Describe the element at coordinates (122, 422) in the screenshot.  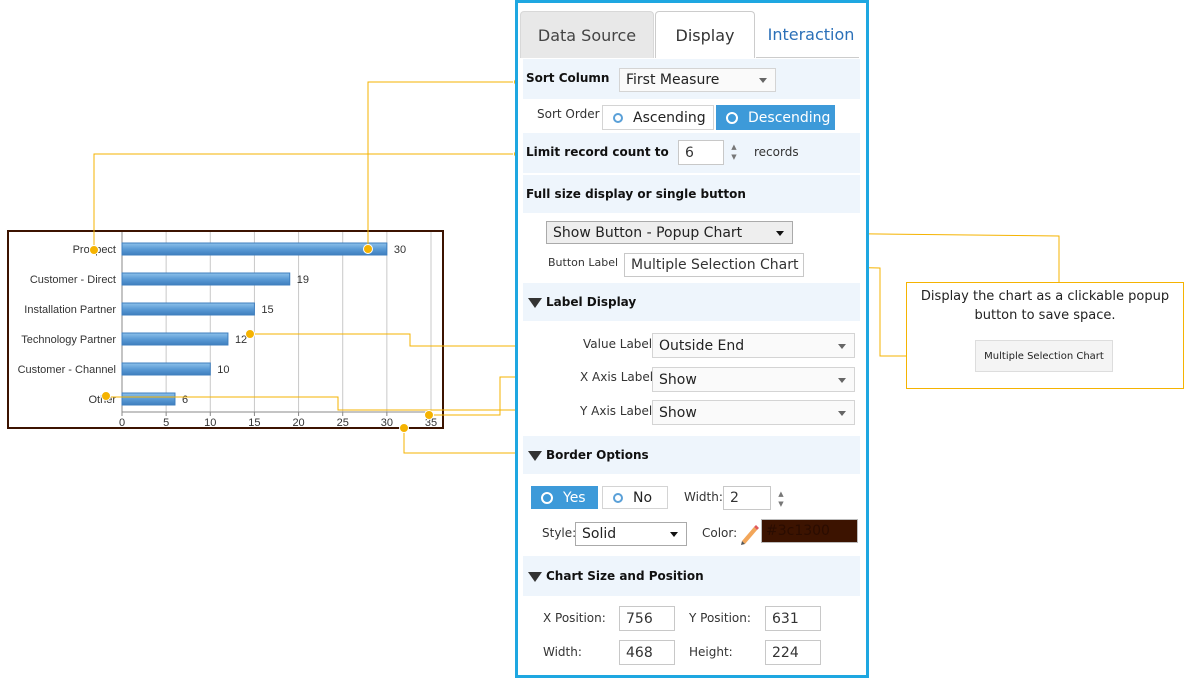
I see `x-tick-label: 0` at that location.